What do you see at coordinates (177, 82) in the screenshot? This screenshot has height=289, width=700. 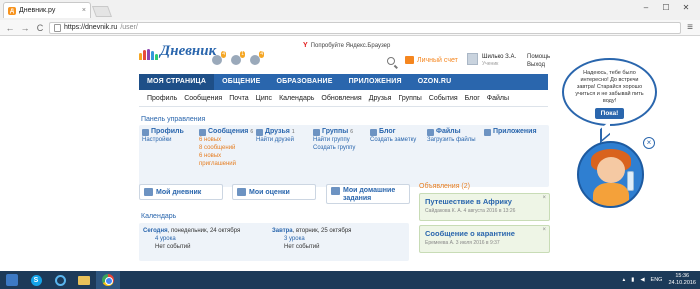 I see `nav-my-page: МОЯ СТРАНИЦА` at bounding box center [177, 82].